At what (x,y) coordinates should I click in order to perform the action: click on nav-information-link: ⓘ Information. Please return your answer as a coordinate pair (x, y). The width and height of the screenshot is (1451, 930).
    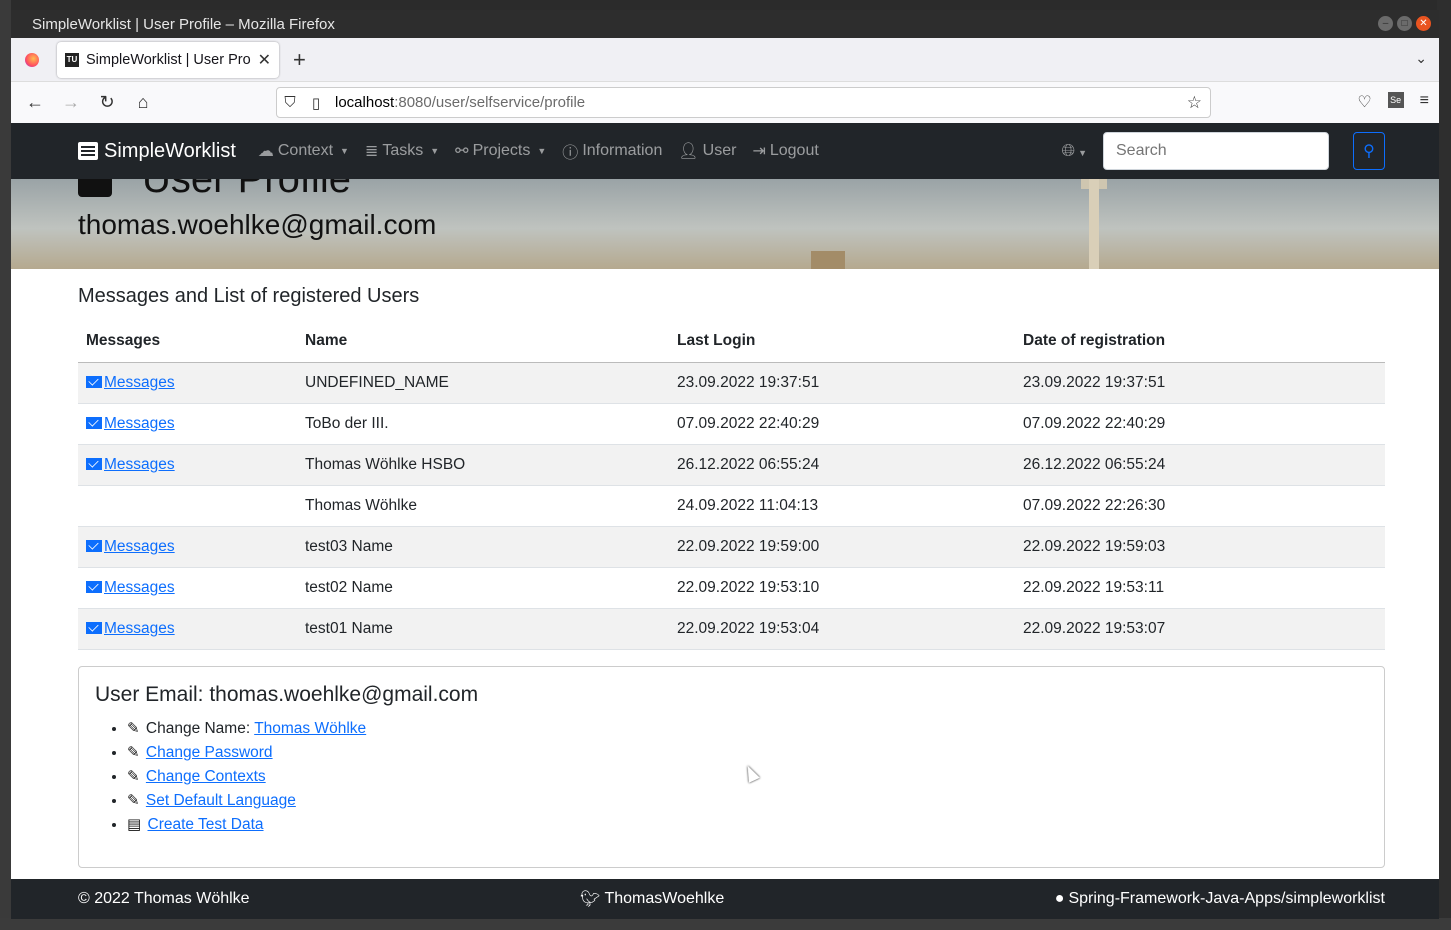
    Looking at the image, I should click on (612, 151).